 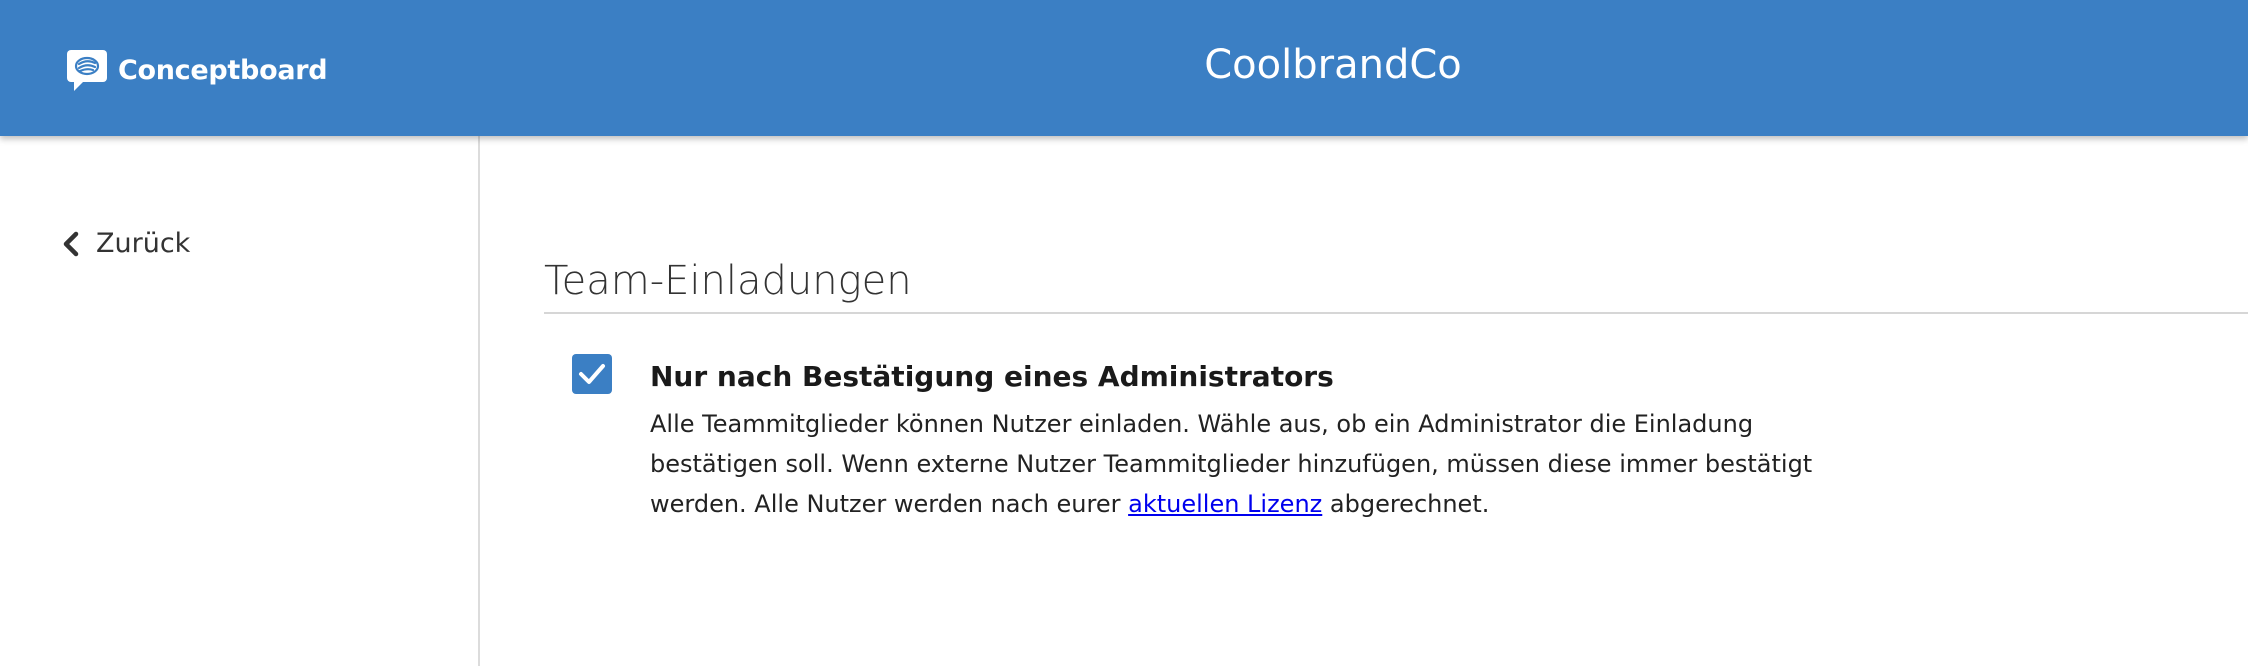 What do you see at coordinates (1406, 504) in the screenshot?
I see `option-description-suffix: abgerechnet.` at bounding box center [1406, 504].